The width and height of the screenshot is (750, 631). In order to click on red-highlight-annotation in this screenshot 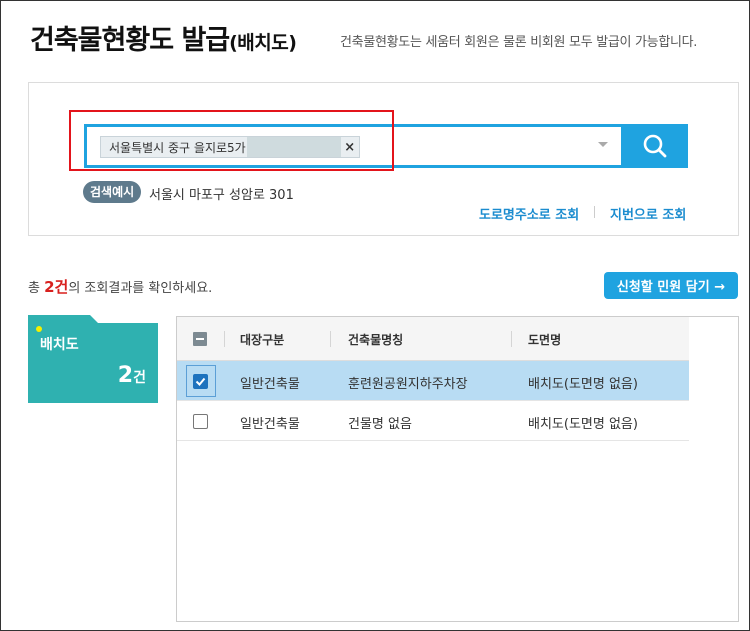, I will do `click(231, 140)`.